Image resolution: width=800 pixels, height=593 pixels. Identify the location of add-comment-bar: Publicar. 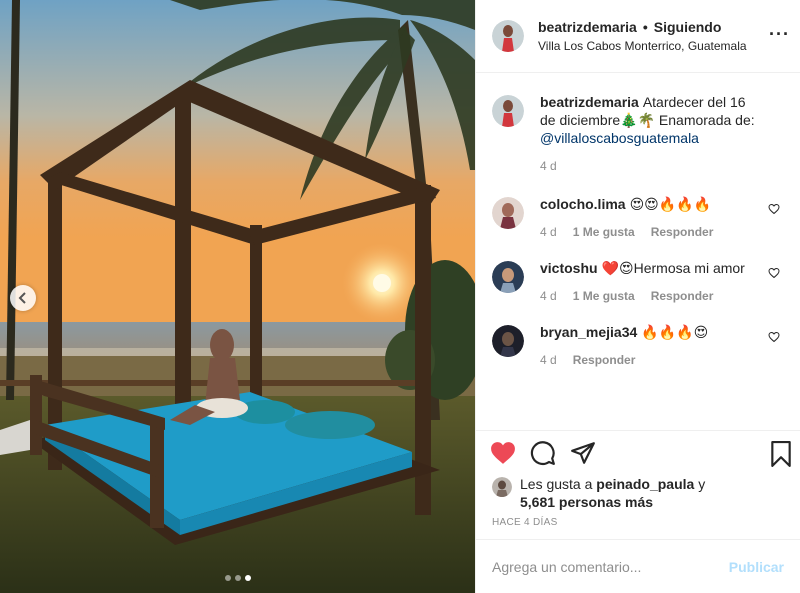
(638, 566).